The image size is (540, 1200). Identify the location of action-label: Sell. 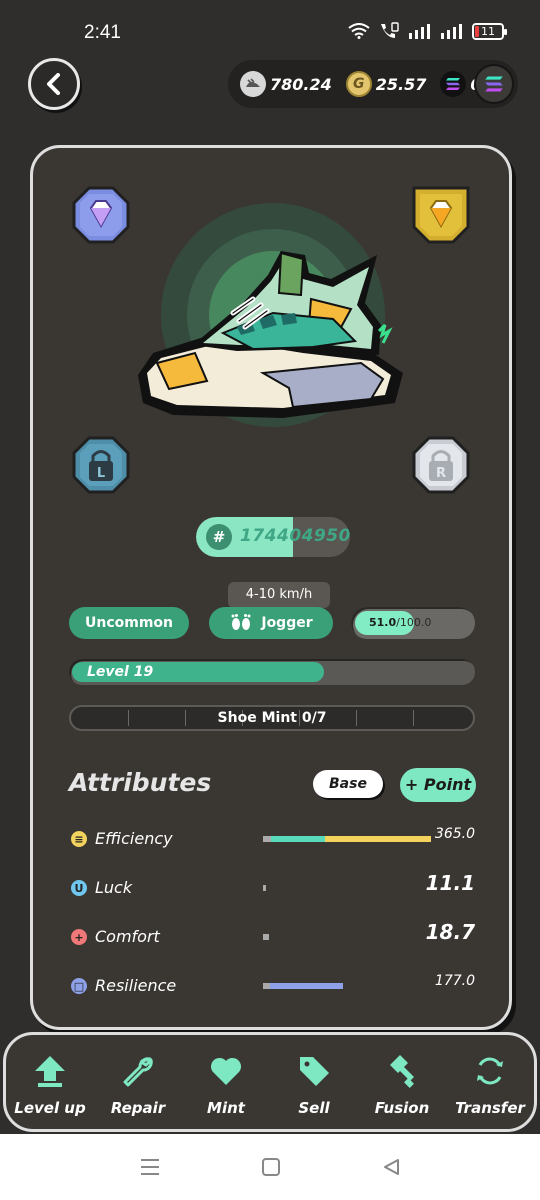
(314, 1108).